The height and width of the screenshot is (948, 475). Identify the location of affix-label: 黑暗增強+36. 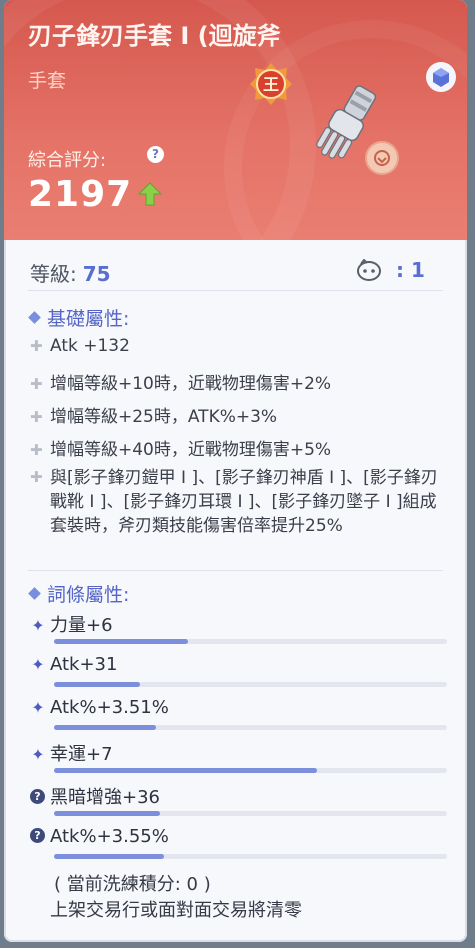
(105, 797).